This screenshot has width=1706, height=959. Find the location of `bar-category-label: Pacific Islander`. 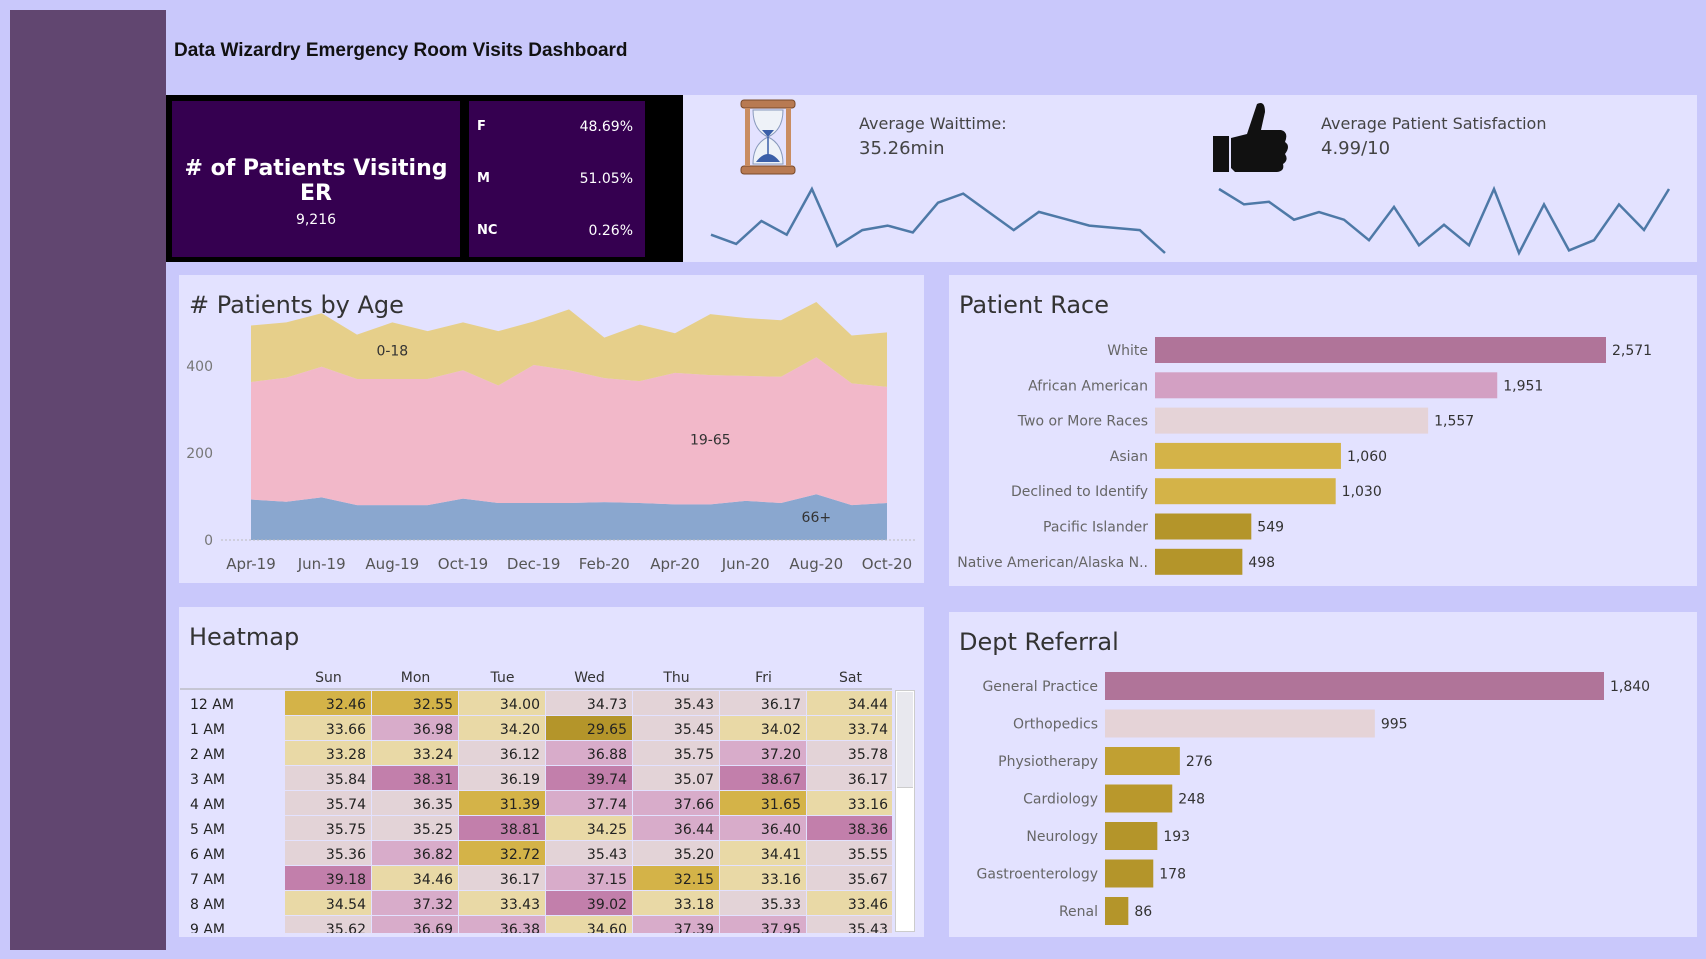

bar-category-label: Pacific Islander is located at coordinates (1095, 528).